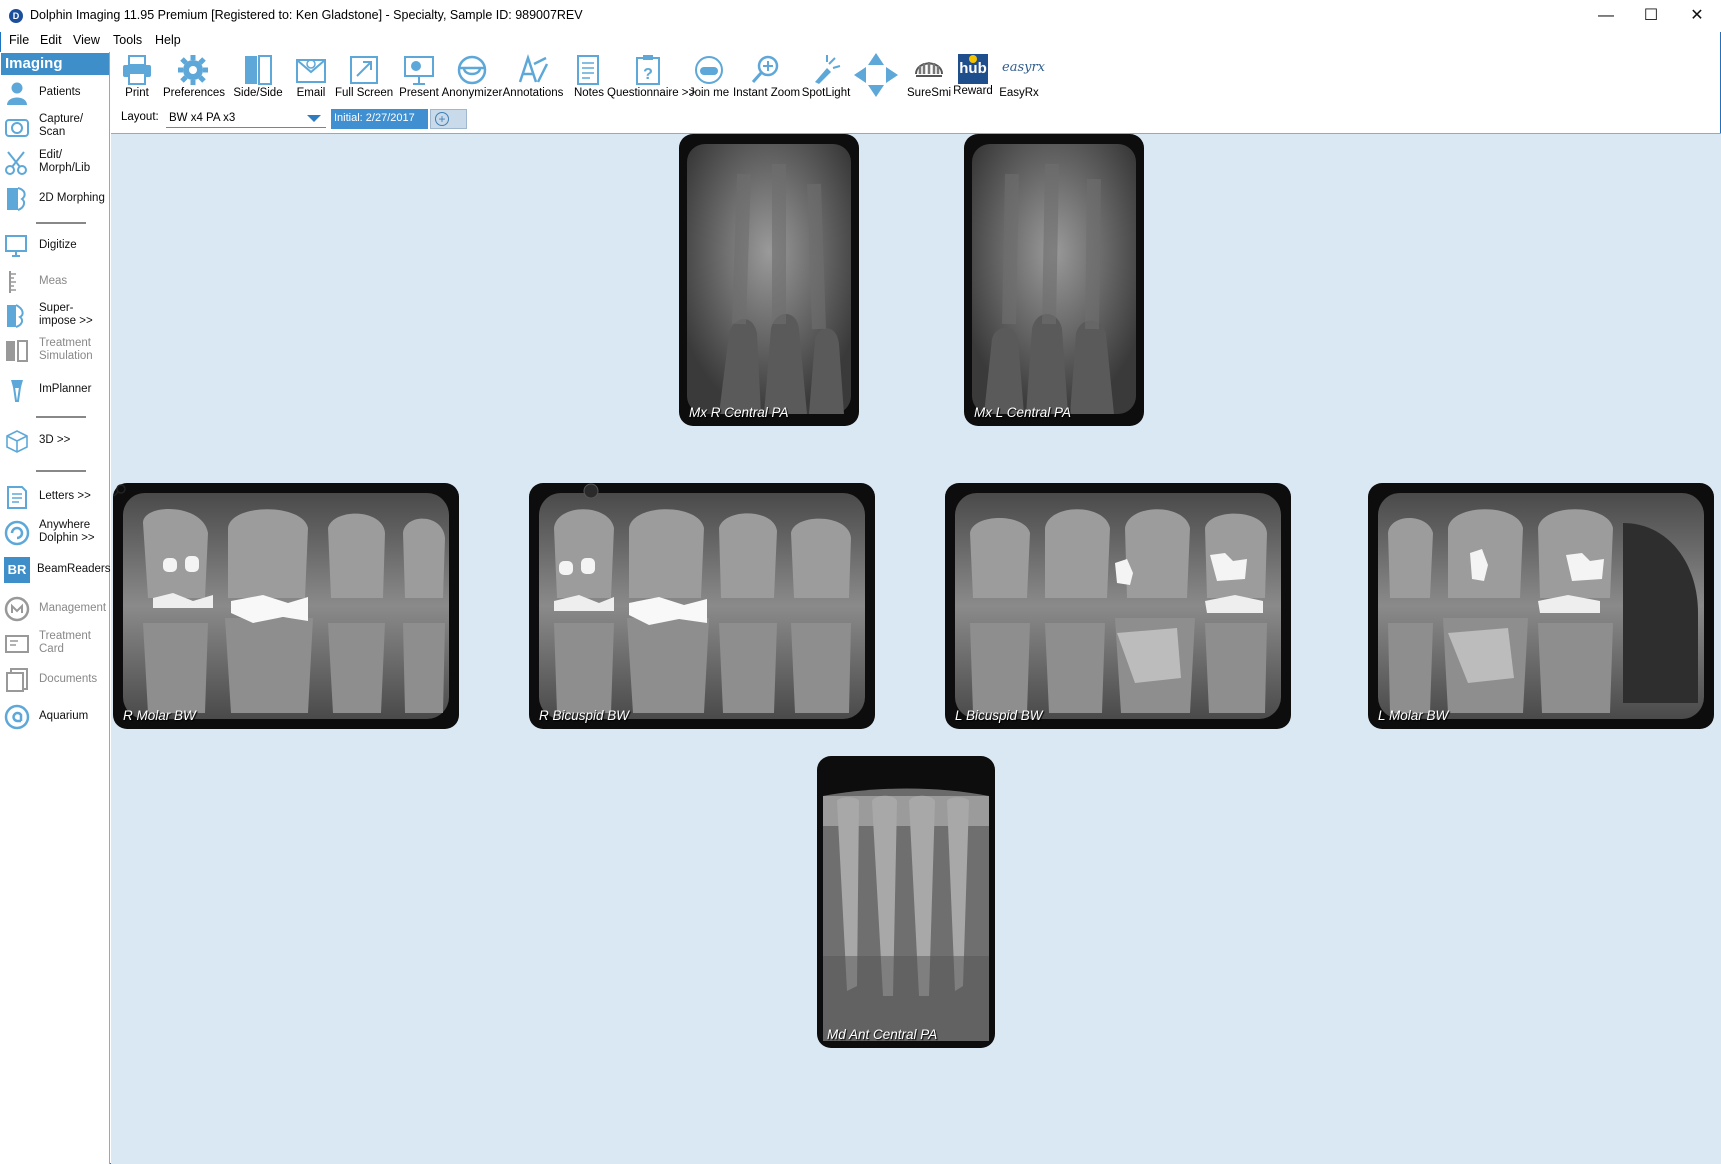  I want to click on minimize-button: —, so click(1606, 16).